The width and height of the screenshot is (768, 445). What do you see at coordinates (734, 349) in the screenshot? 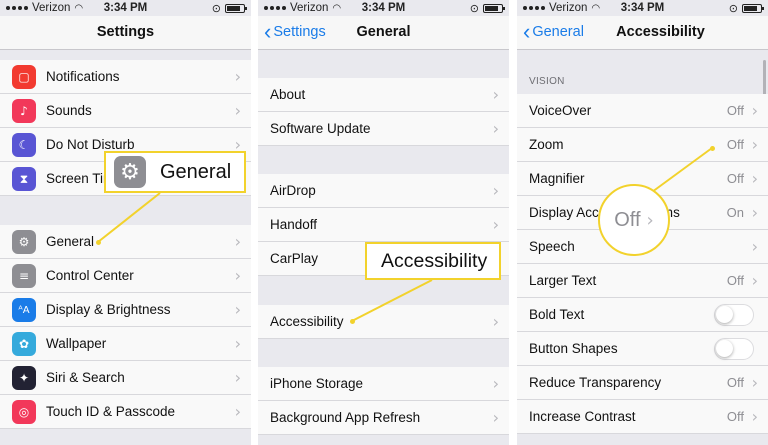
I see `button-shapes-toggle` at bounding box center [734, 349].